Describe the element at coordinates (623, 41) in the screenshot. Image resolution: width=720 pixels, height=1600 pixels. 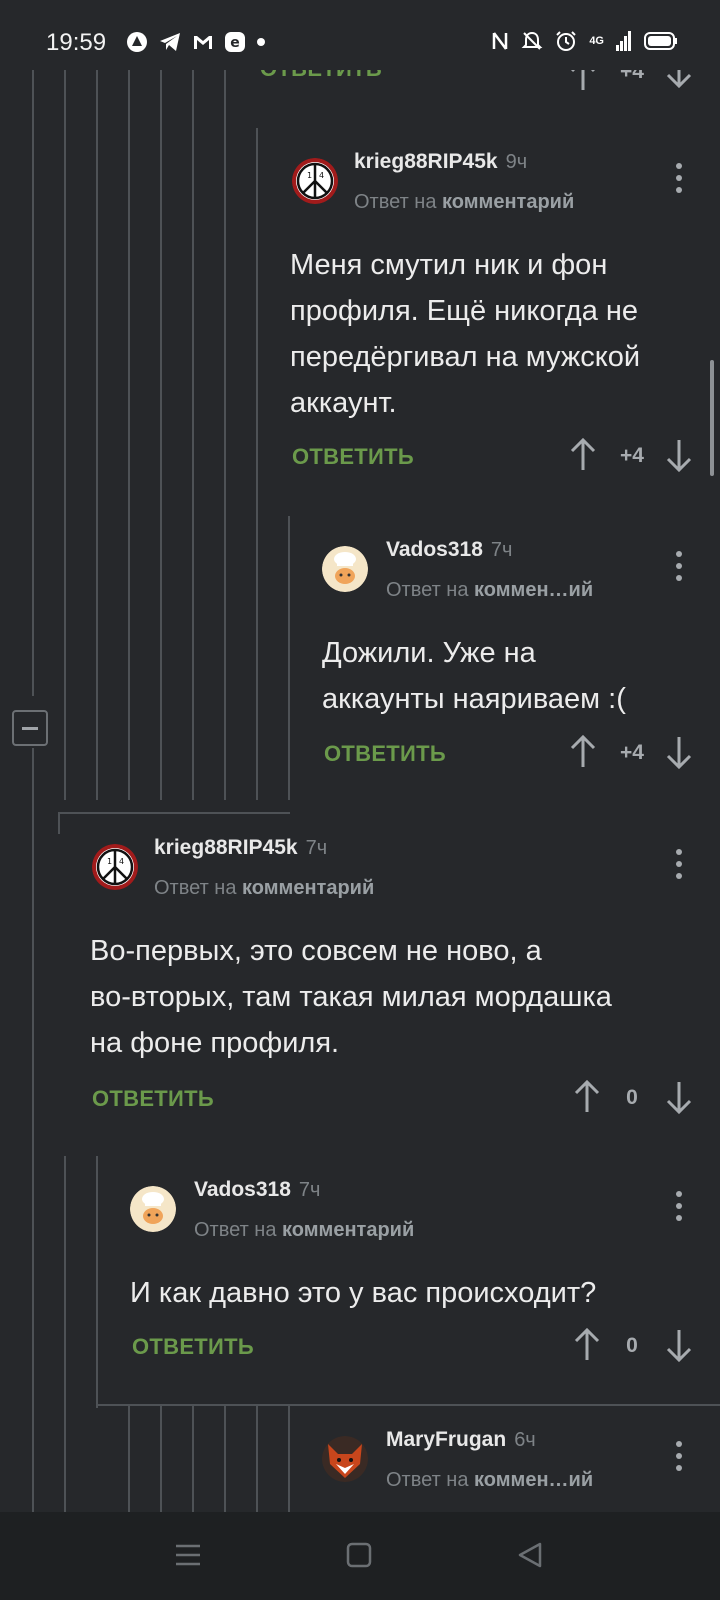
I see `signal-icon` at that location.